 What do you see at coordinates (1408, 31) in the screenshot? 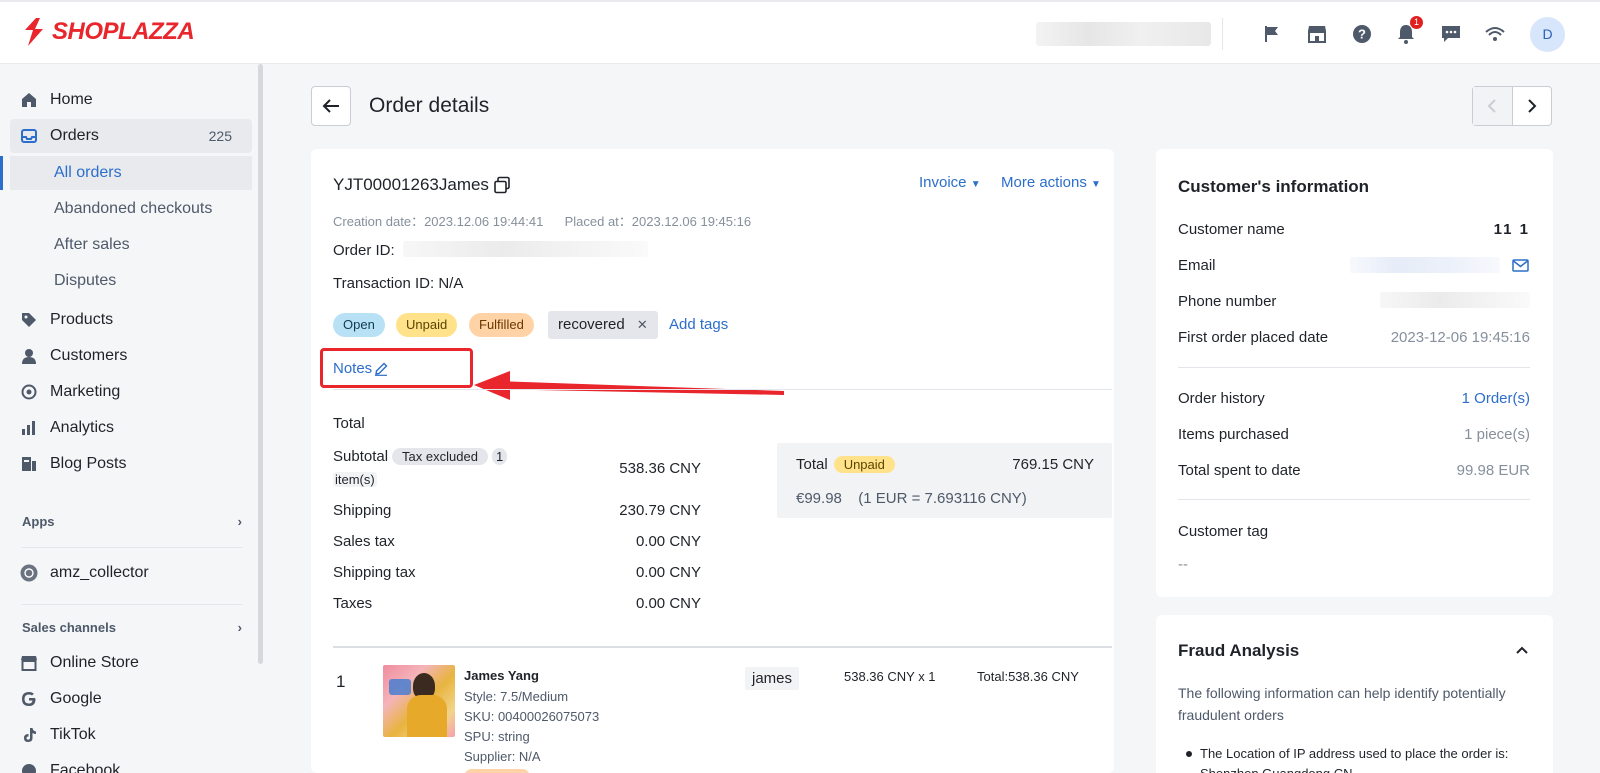
I see `notification-bell-icon: 1` at bounding box center [1408, 31].